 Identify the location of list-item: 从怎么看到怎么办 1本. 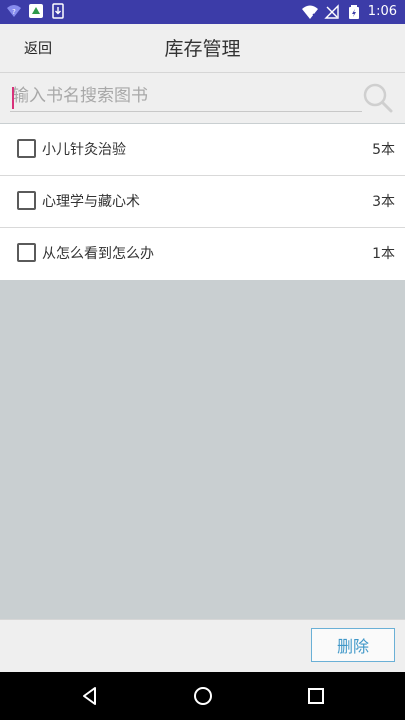
(202, 254).